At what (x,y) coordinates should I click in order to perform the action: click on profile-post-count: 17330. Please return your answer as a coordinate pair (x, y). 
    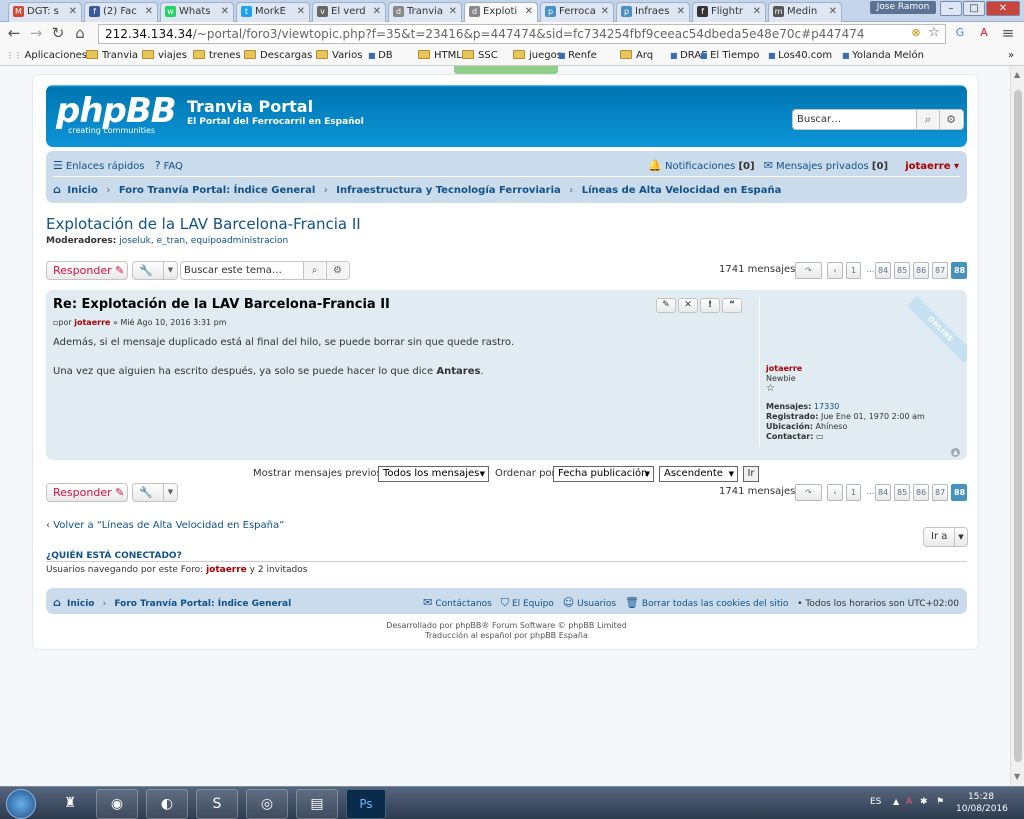
    Looking at the image, I should click on (826, 406).